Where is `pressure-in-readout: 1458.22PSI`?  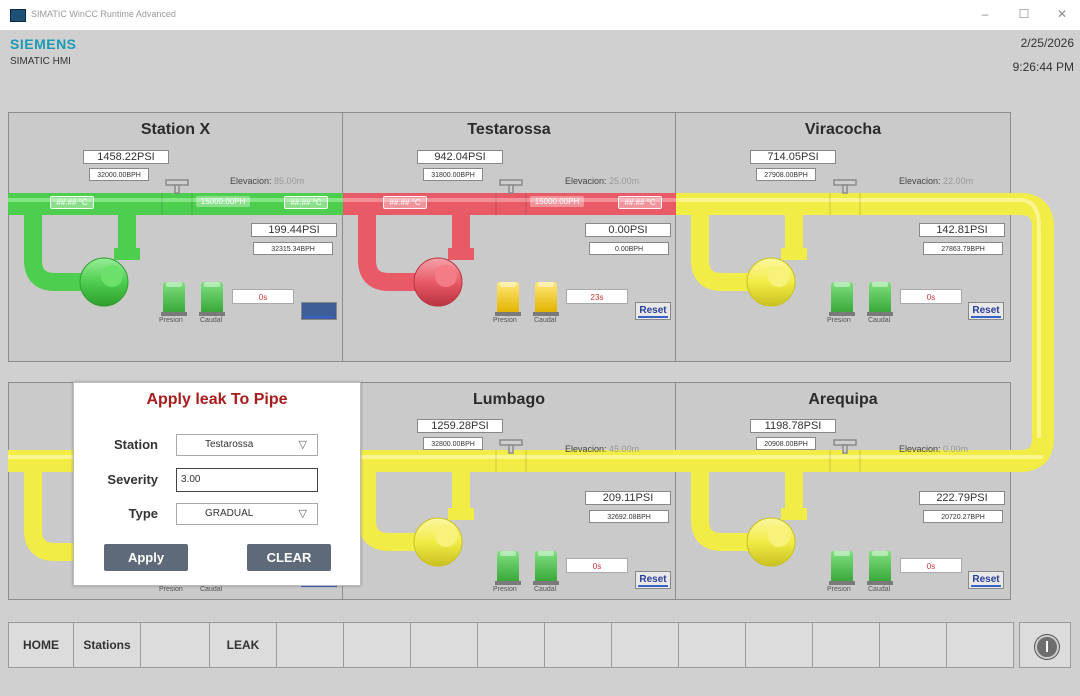 pressure-in-readout: 1458.22PSI is located at coordinates (126, 157).